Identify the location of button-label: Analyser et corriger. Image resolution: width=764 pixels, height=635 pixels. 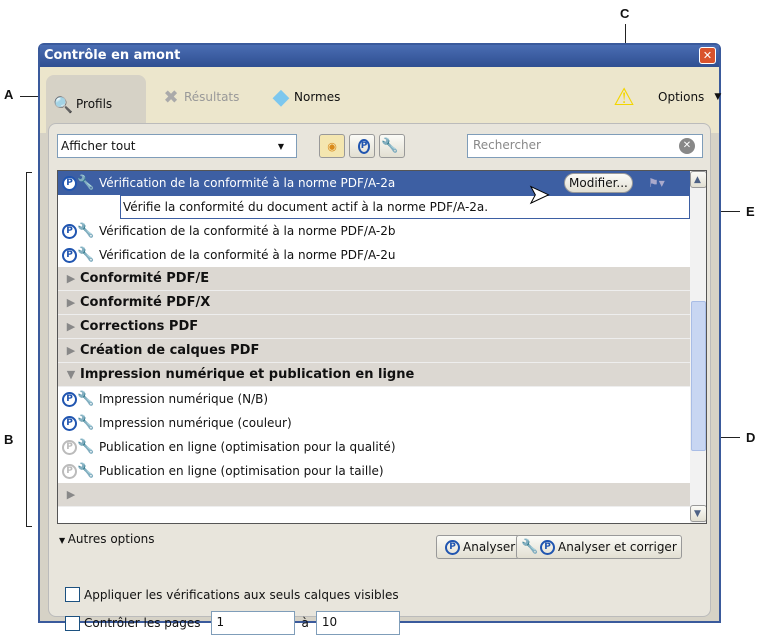
(617, 547).